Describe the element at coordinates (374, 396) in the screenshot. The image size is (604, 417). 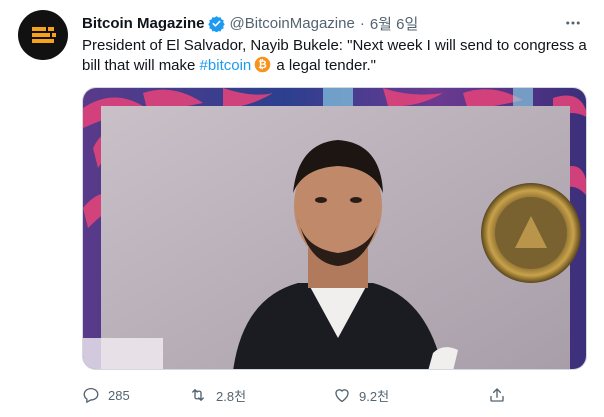
I see `like-count: 9.2천` at that location.